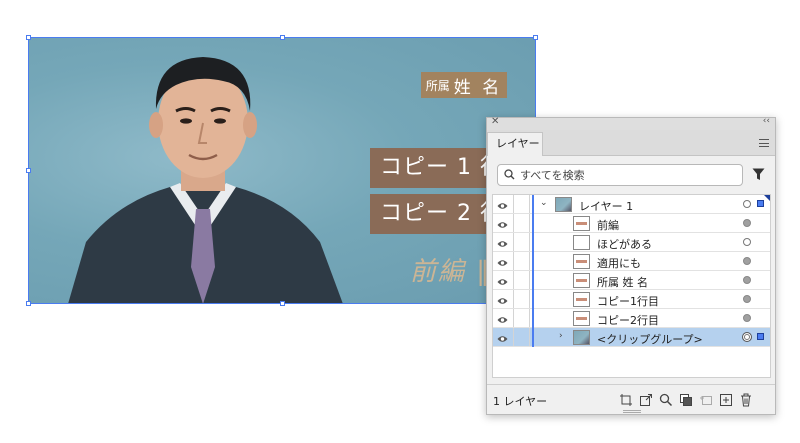  Describe the element at coordinates (764, 143) in the screenshot. I see `panel-menu-icon` at that location.